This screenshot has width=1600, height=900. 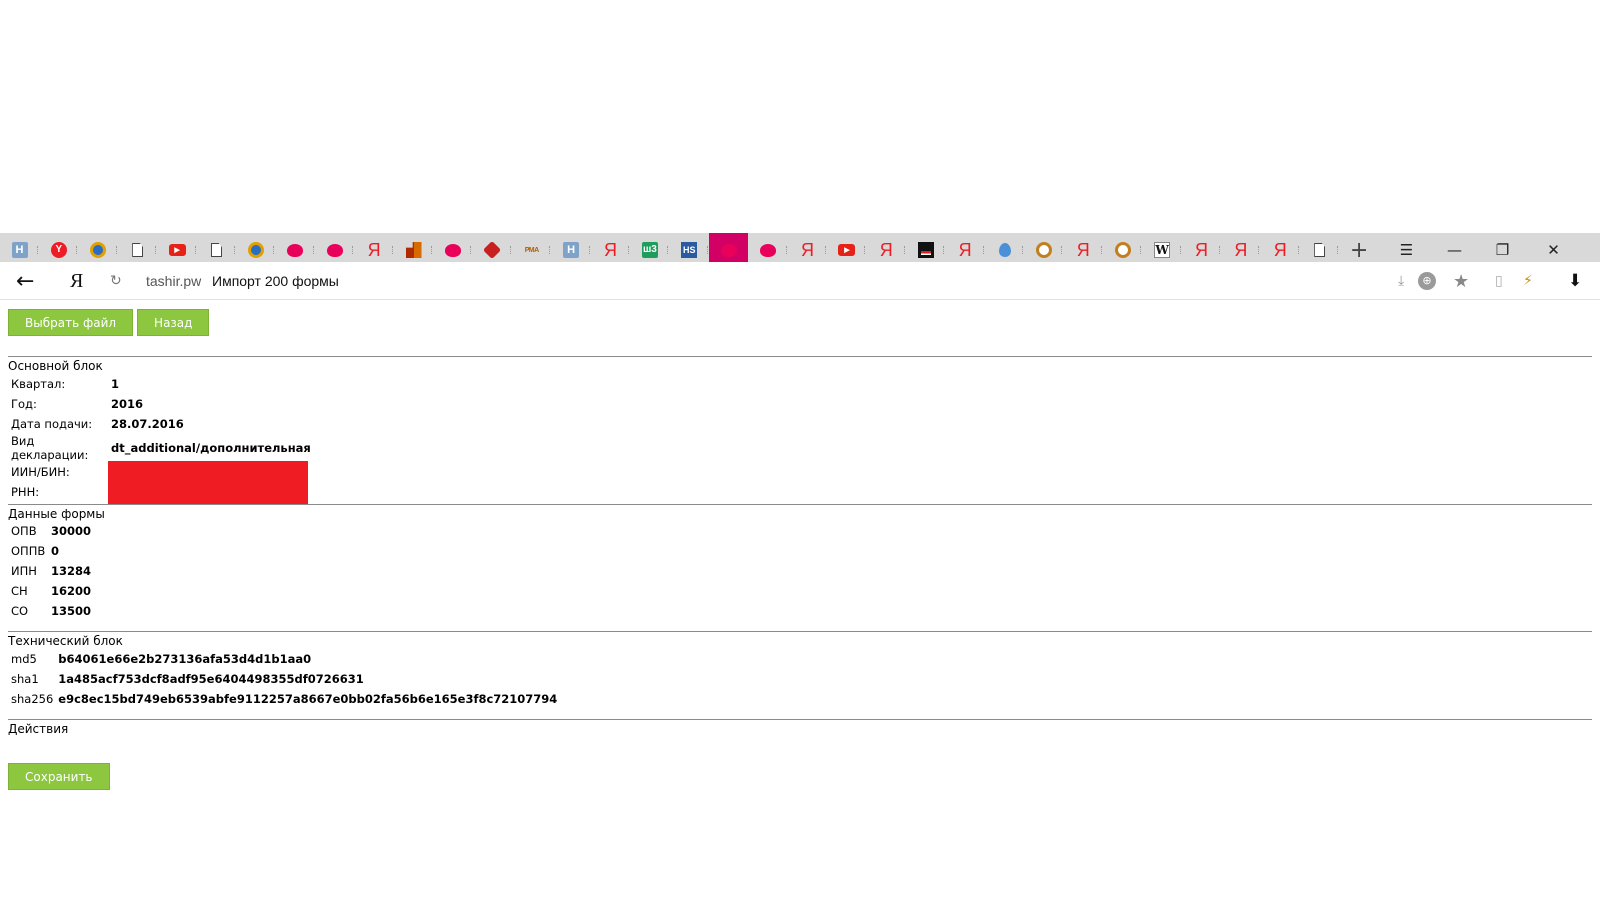 I want to click on table-row: ИПН 13284, so click(x=51, y=571).